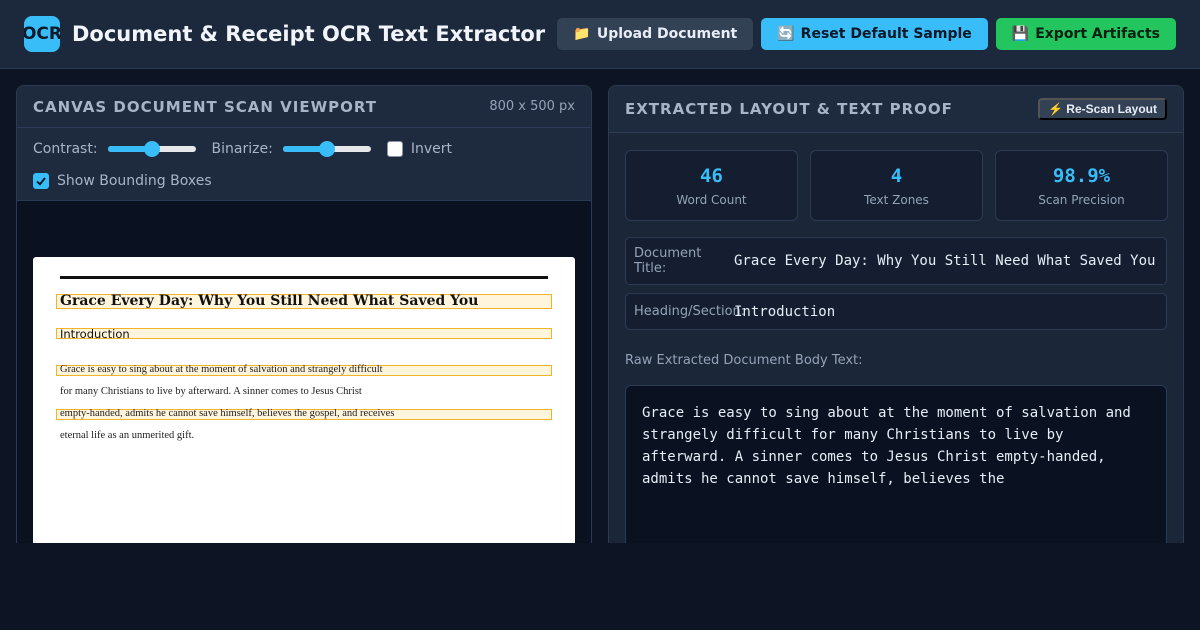 The height and width of the screenshot is (630, 1200). I want to click on export-artifacts-button: 💾 Export Artifacts, so click(1085, 34).